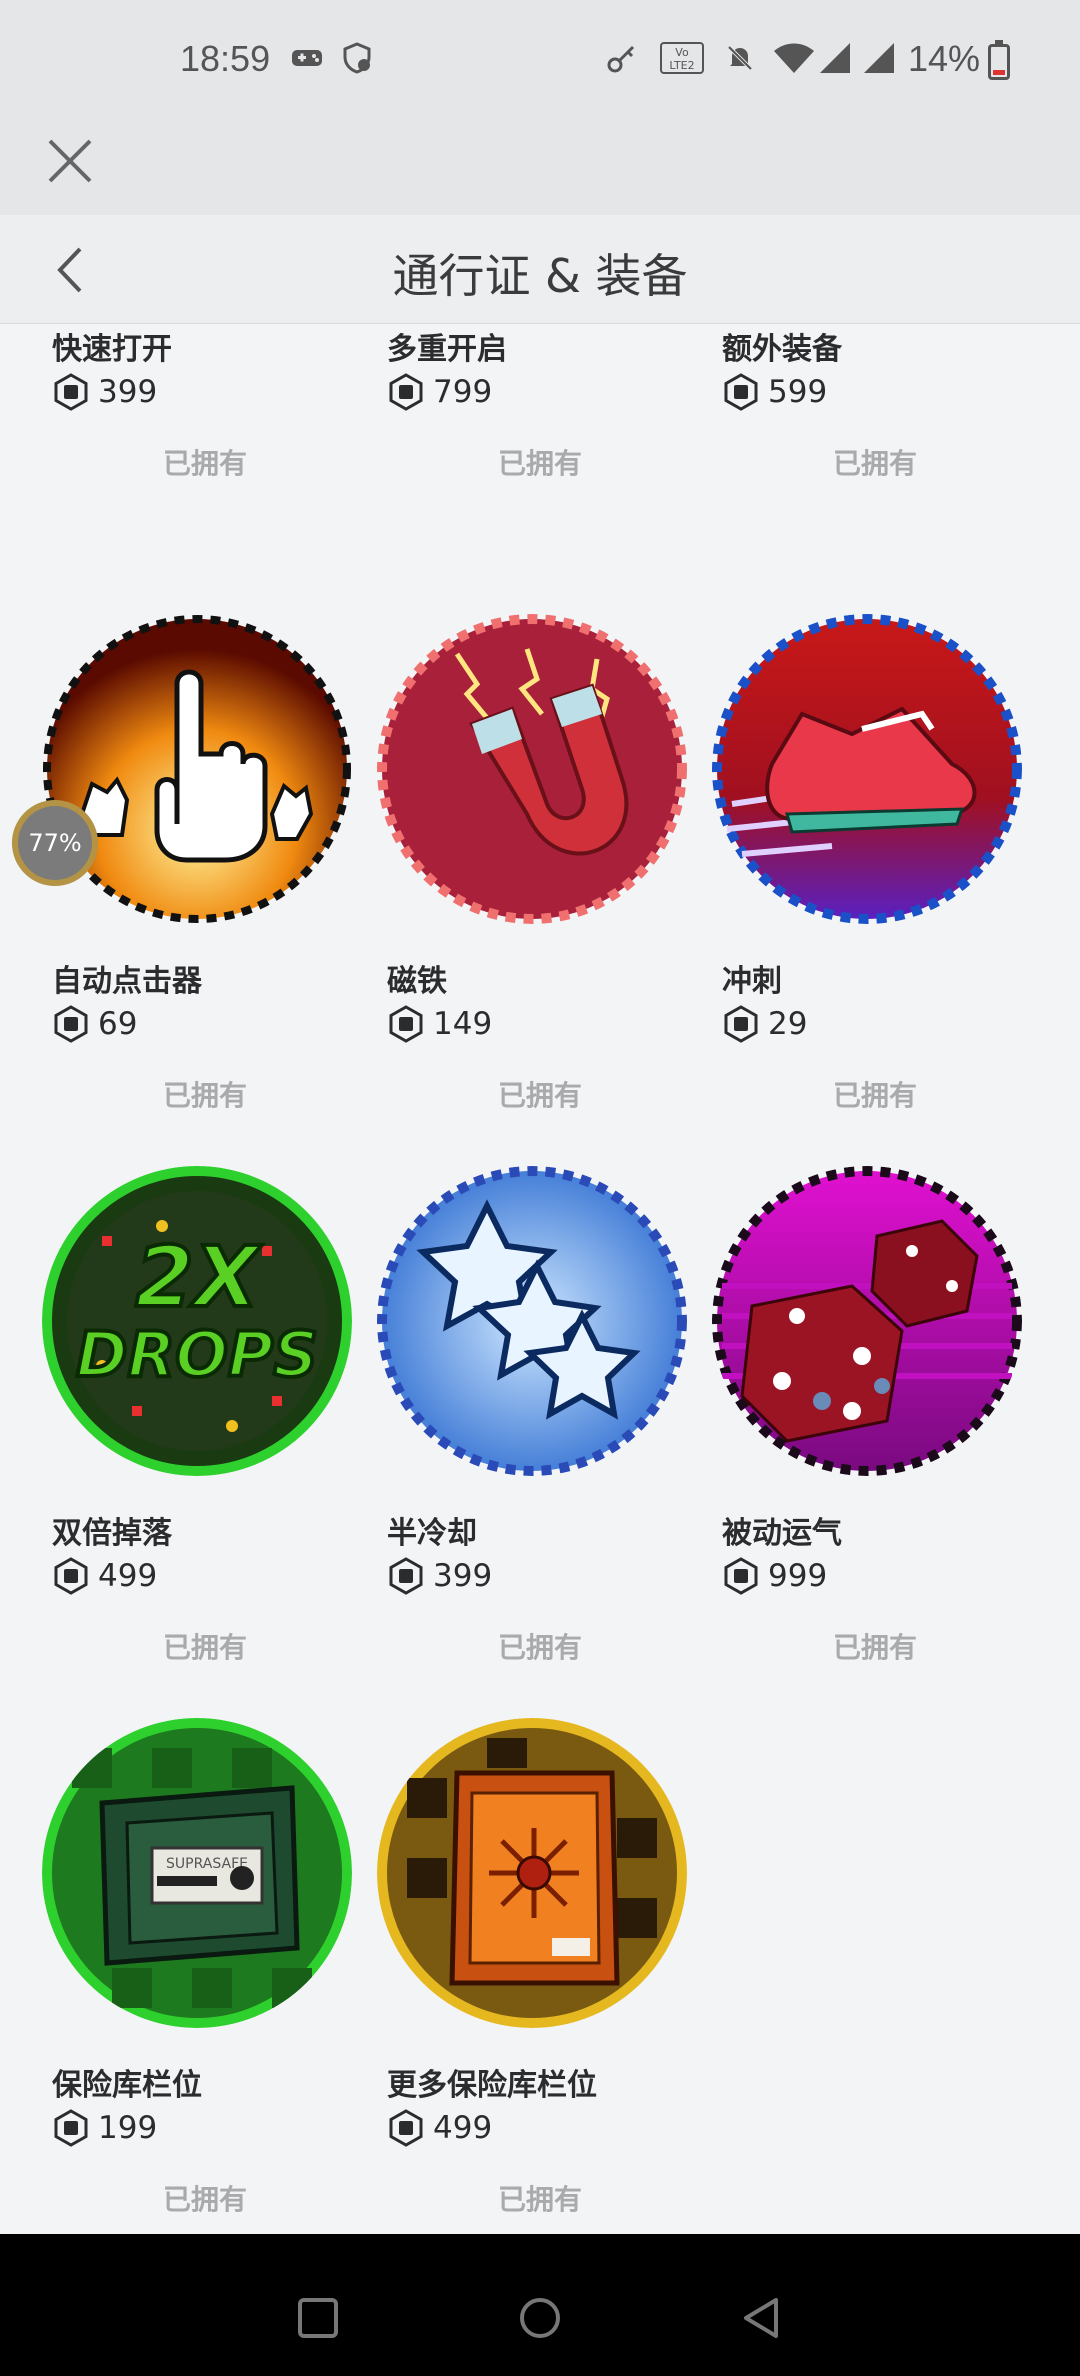  I want to click on pass-name: 磁铁, so click(417, 981).